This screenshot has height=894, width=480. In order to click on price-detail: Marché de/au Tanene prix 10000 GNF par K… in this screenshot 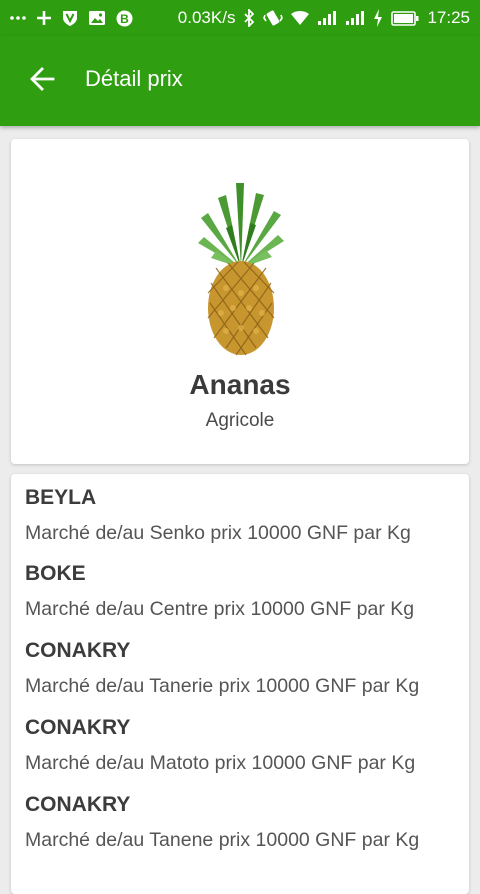, I will do `click(222, 840)`.